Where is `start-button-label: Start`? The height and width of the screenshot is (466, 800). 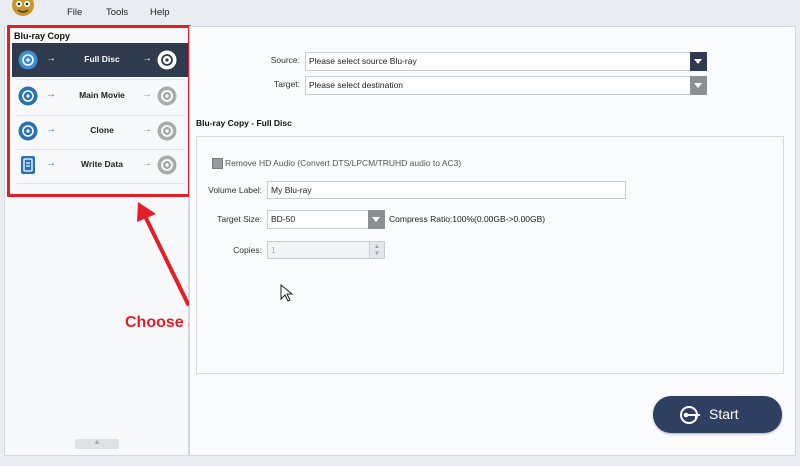
start-button-label: Start is located at coordinates (724, 414).